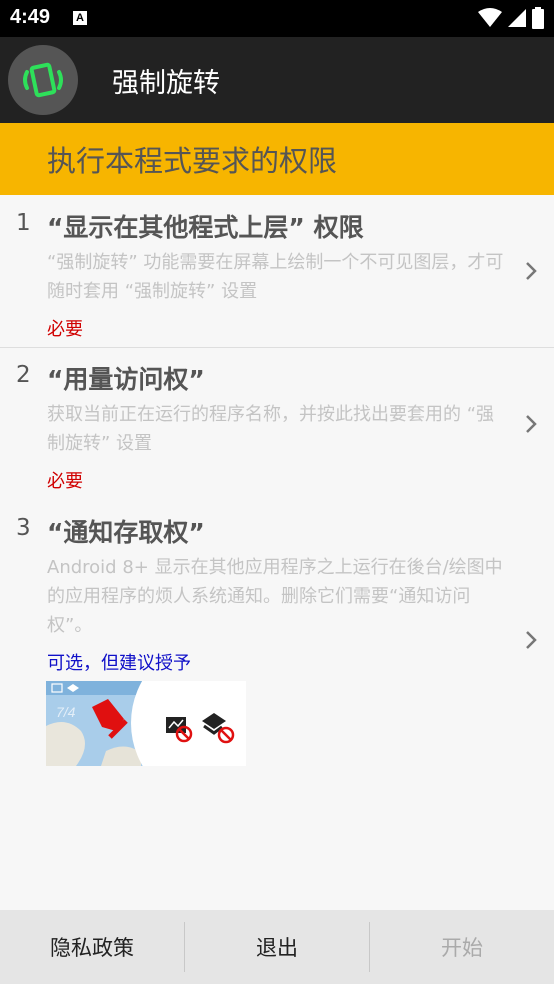 Image resolution: width=554 pixels, height=984 pixels. What do you see at coordinates (146, 723) in the screenshot?
I see `notification-preview-image: 7/4` at bounding box center [146, 723].